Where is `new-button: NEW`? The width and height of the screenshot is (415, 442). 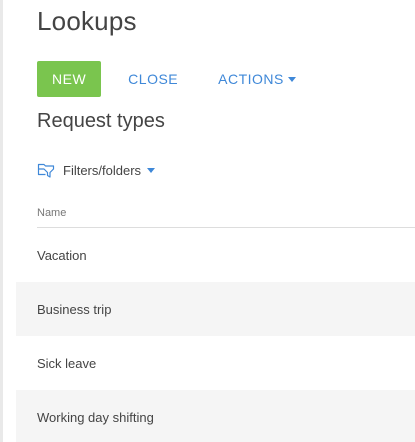
new-button: NEW is located at coordinates (69, 79).